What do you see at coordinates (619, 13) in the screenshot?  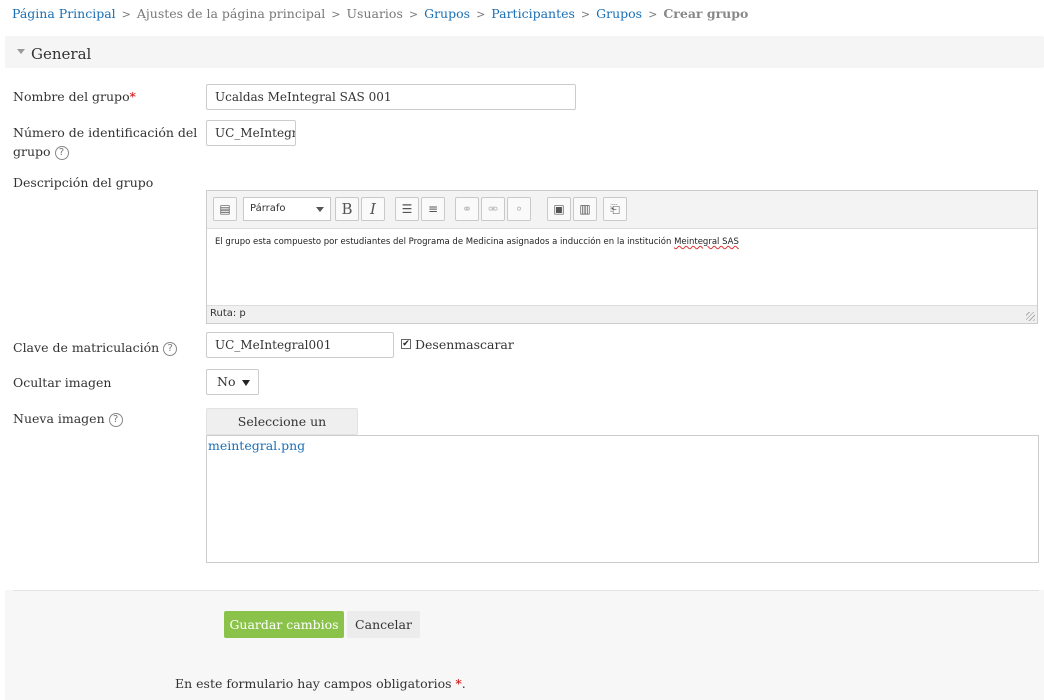 I see `breadcrumb-groups-2: Grupos` at bounding box center [619, 13].